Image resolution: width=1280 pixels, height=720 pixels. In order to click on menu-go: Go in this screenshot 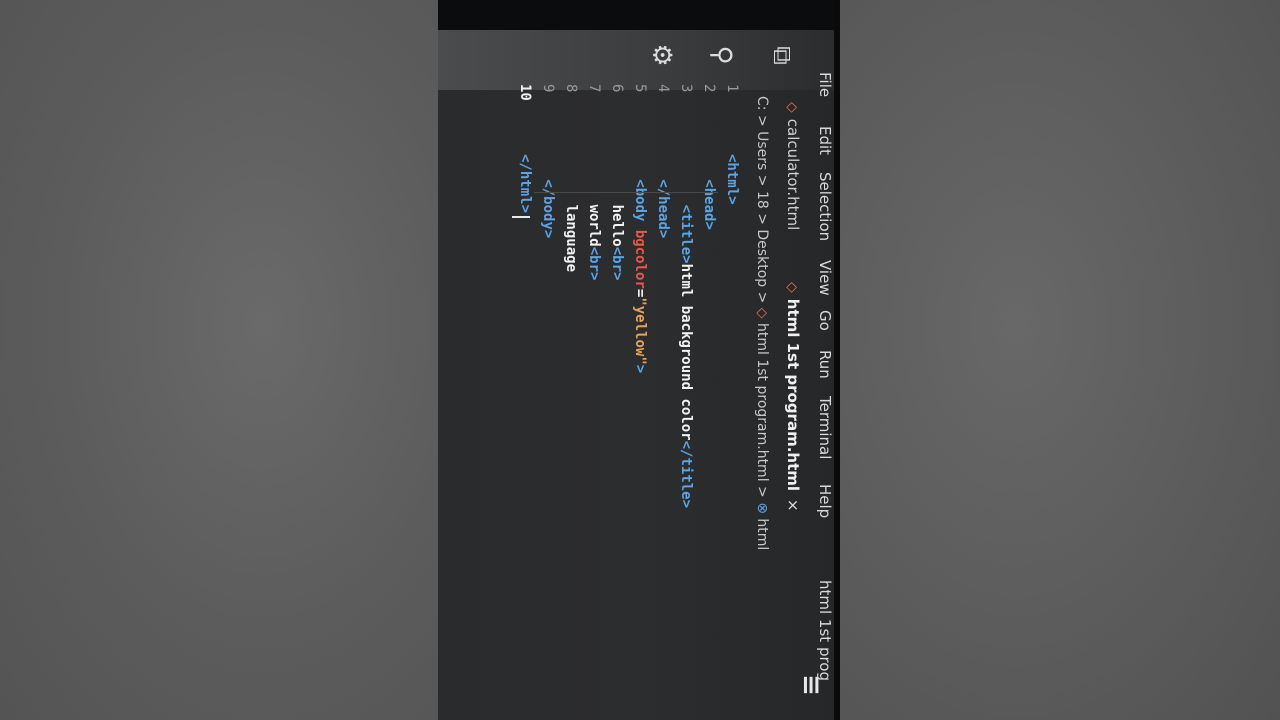, I will do `click(825, 320)`.